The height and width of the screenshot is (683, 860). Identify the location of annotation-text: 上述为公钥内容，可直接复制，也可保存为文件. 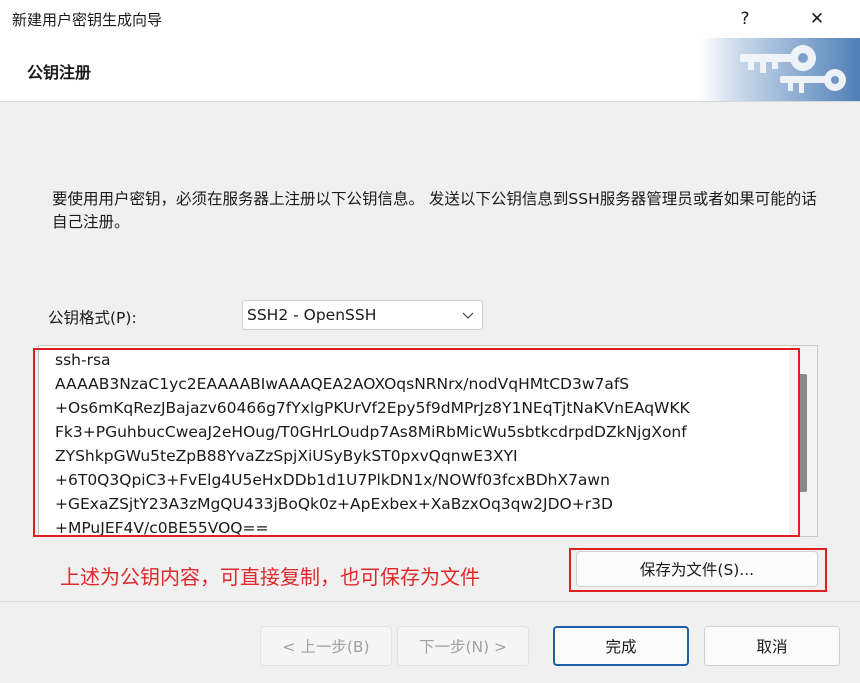
(270, 577).